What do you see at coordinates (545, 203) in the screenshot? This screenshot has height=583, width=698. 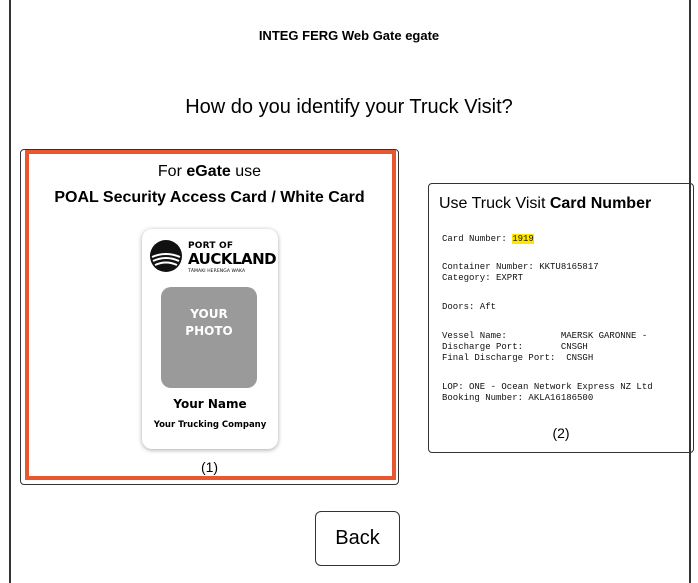 I see `option-2-title: Use Truck Visit Card Number` at bounding box center [545, 203].